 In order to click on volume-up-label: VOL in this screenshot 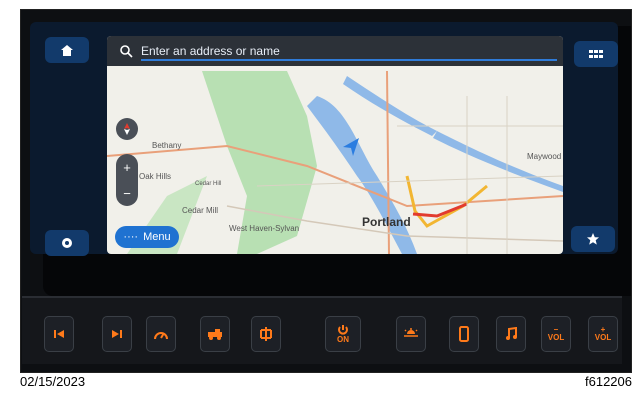, I will do `click(603, 337)`.